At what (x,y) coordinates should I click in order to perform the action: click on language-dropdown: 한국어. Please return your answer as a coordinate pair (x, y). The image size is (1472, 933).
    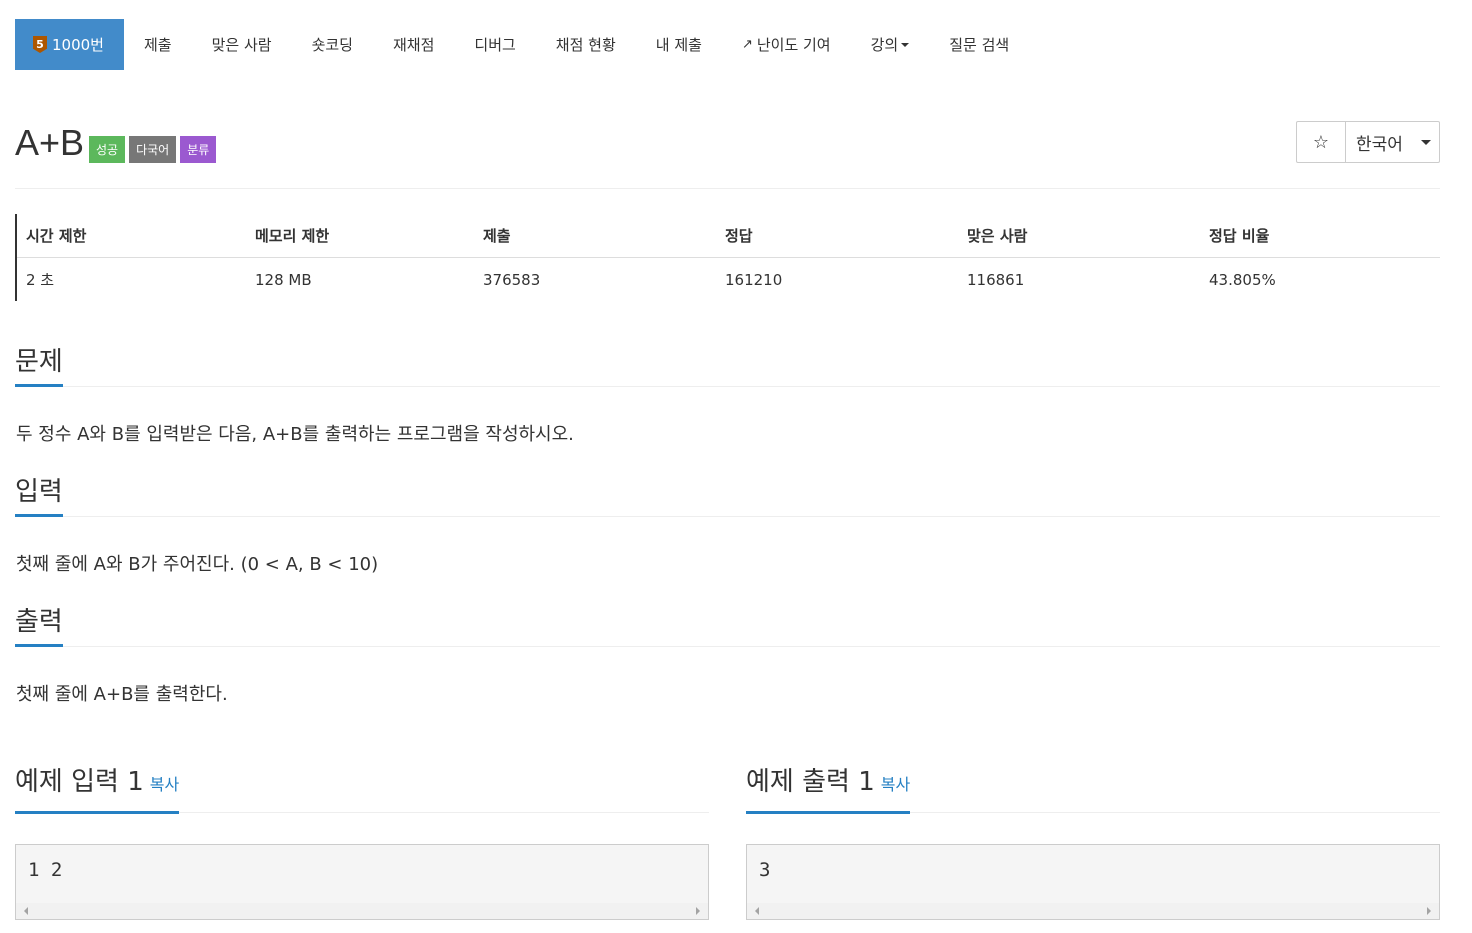
    Looking at the image, I should click on (1392, 142).